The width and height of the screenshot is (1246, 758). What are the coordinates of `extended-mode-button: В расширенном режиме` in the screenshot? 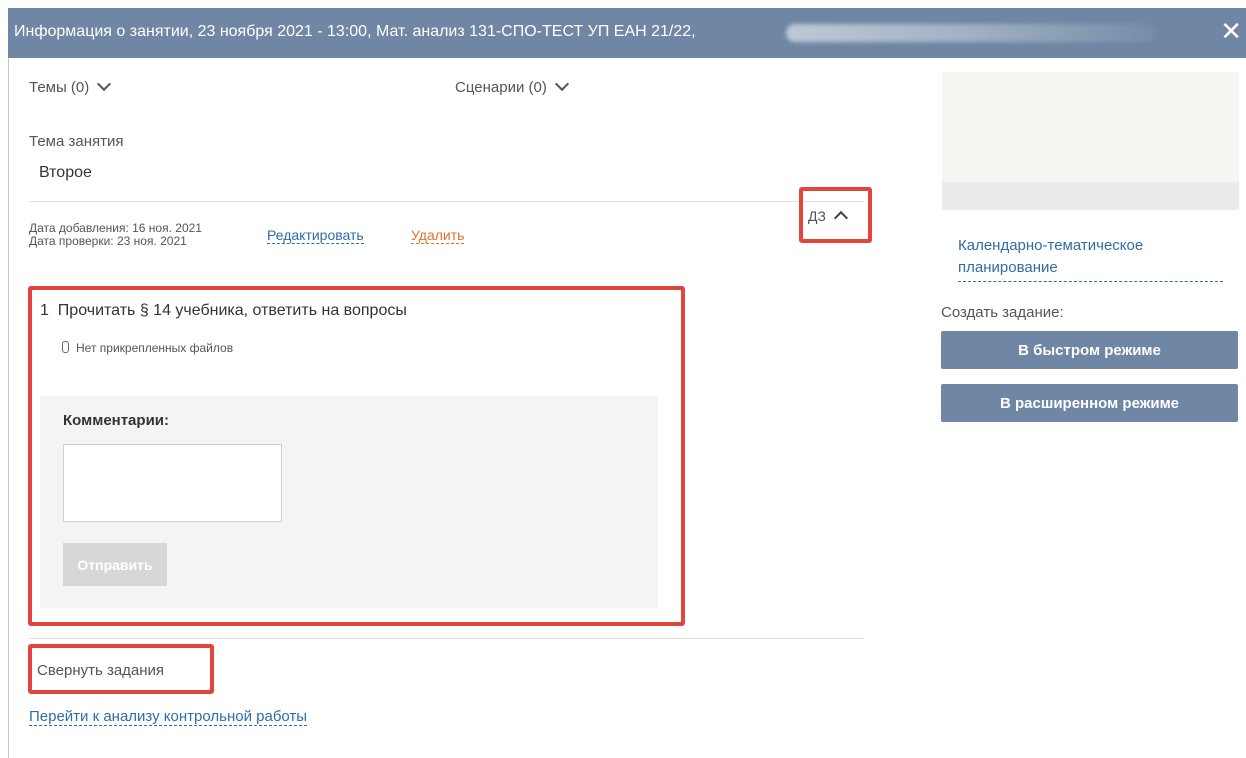 It's located at (1089, 403).